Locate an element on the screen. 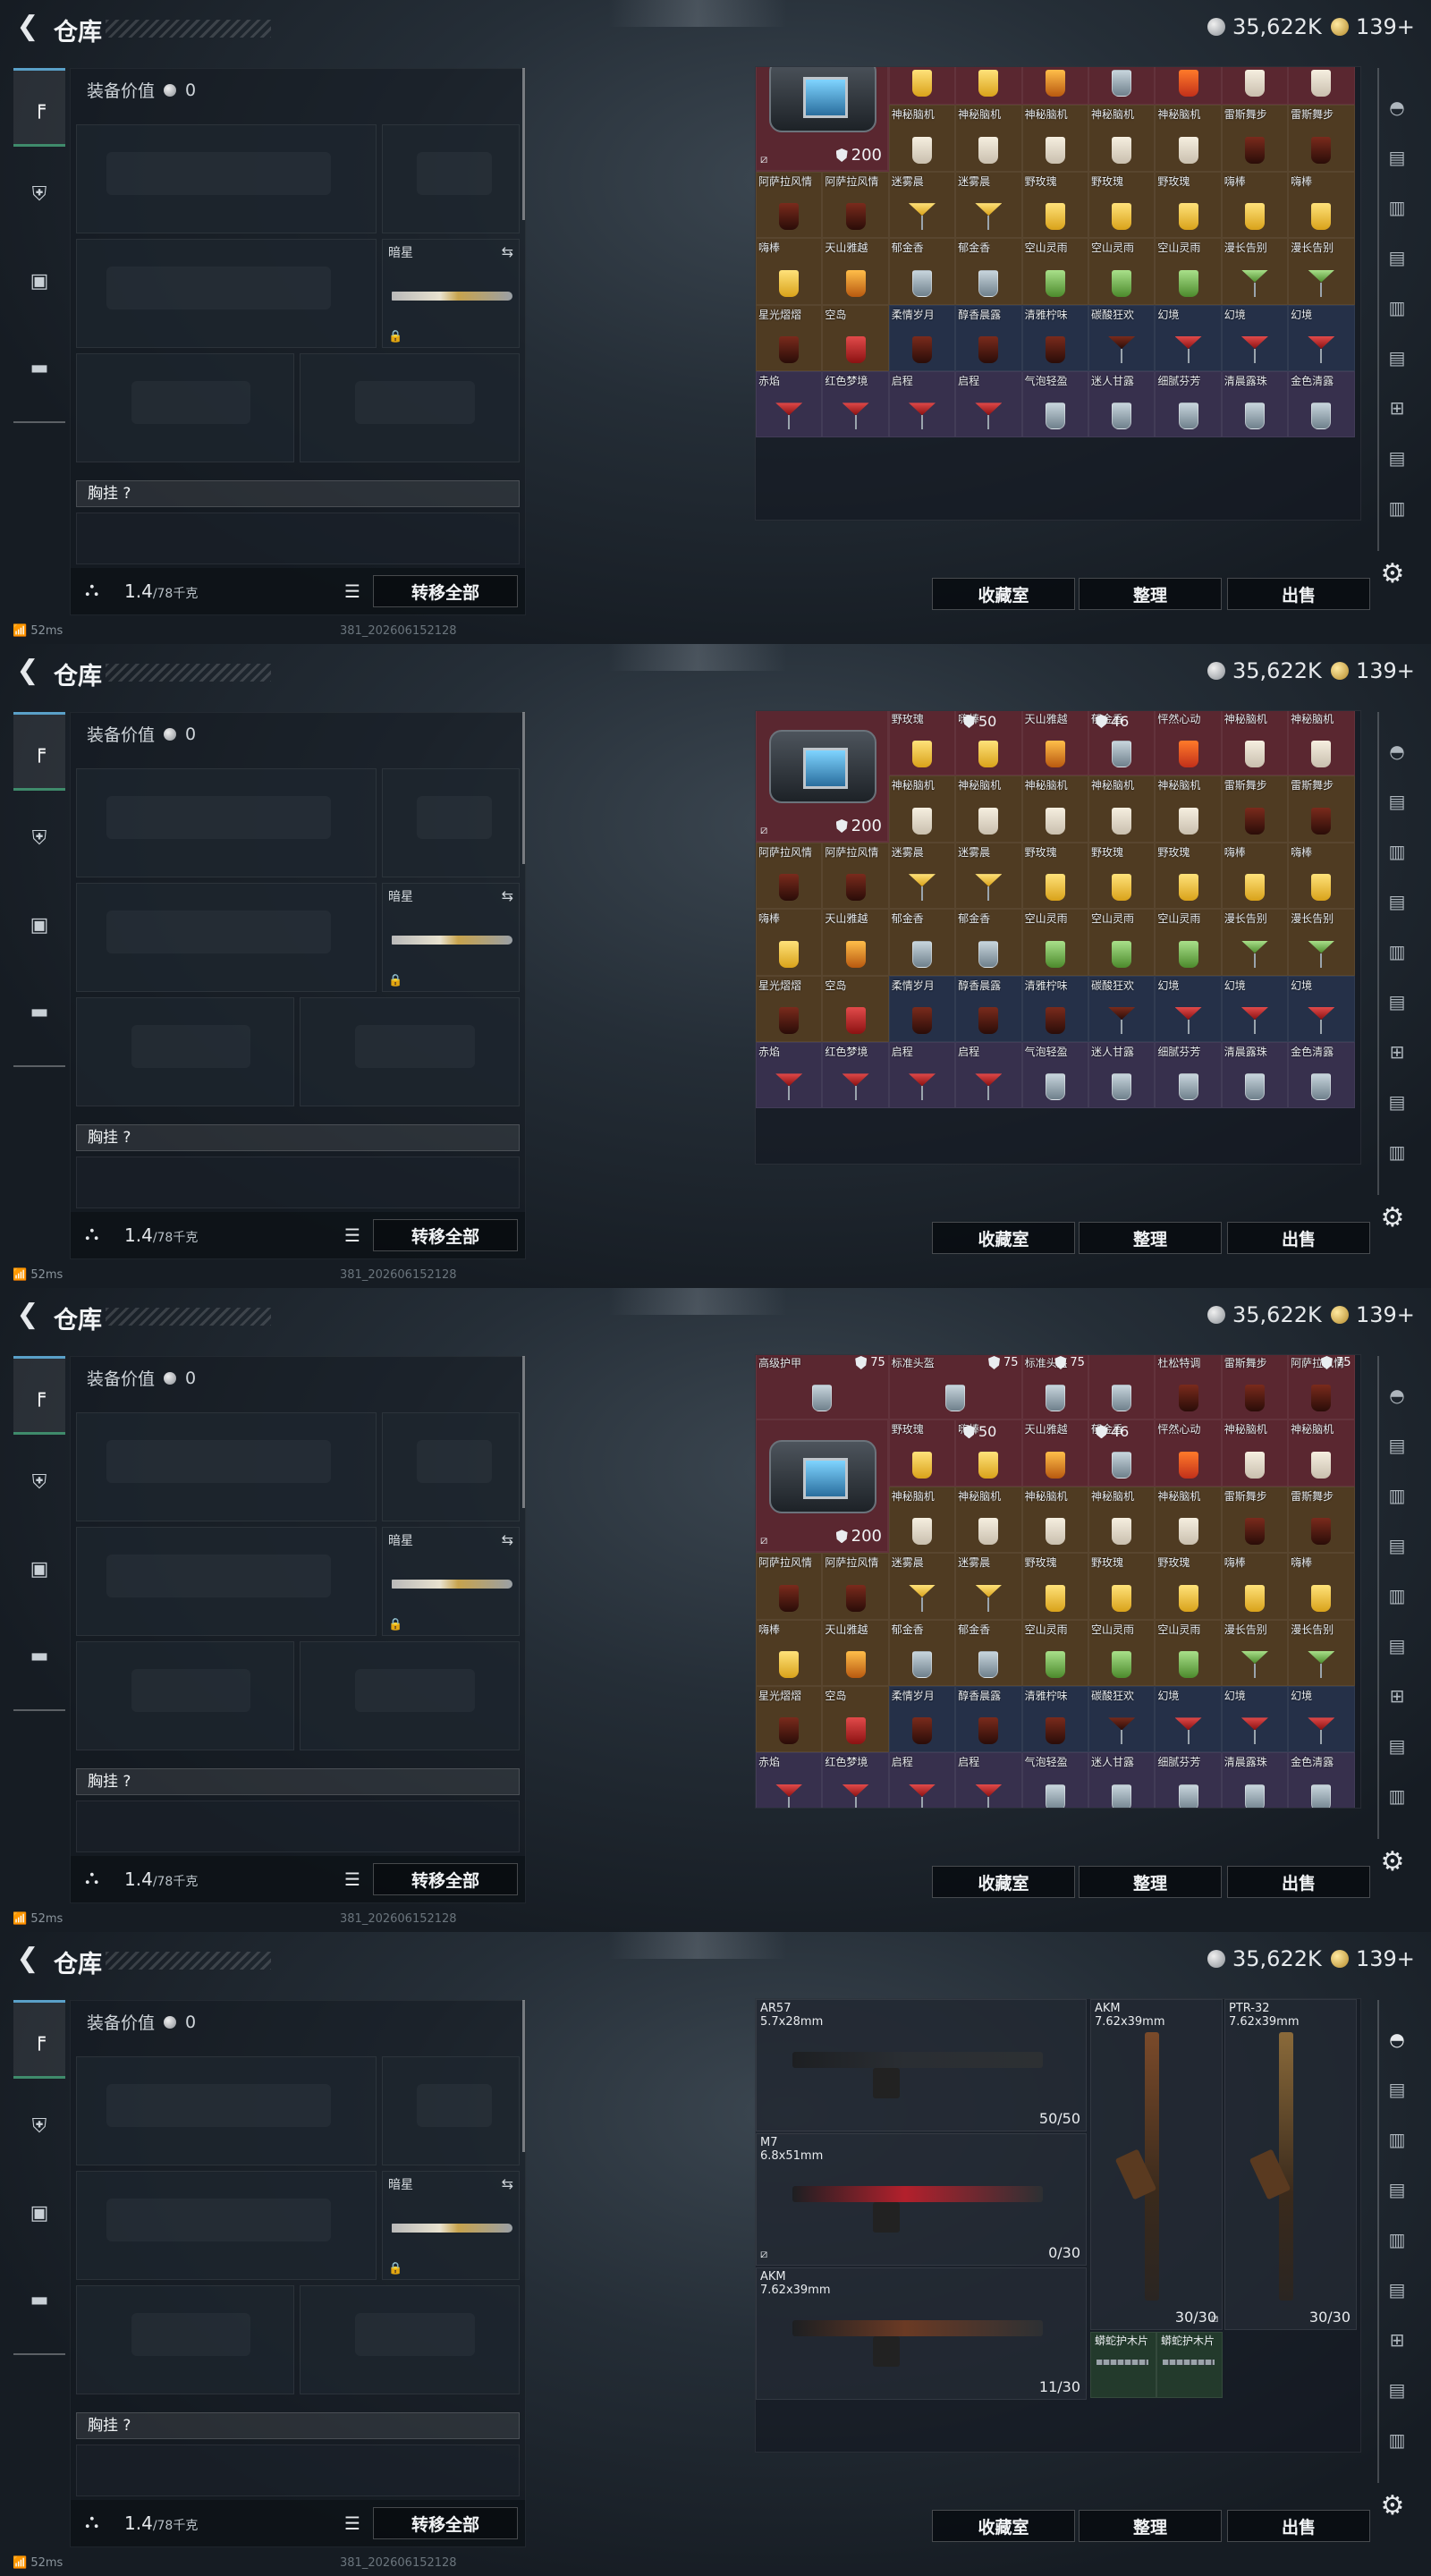 The width and height of the screenshot is (1431, 2576). cocktail-item: 漫长告别 is located at coordinates (1255, 1652).